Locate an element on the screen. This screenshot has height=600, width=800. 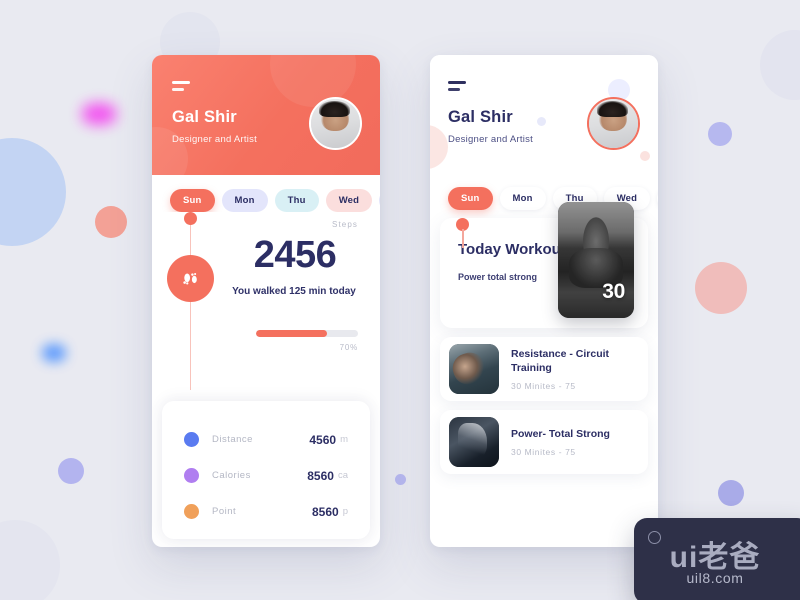
today-workout-section: Today Workout Power total strong 30 is located at coordinates (544, 265).